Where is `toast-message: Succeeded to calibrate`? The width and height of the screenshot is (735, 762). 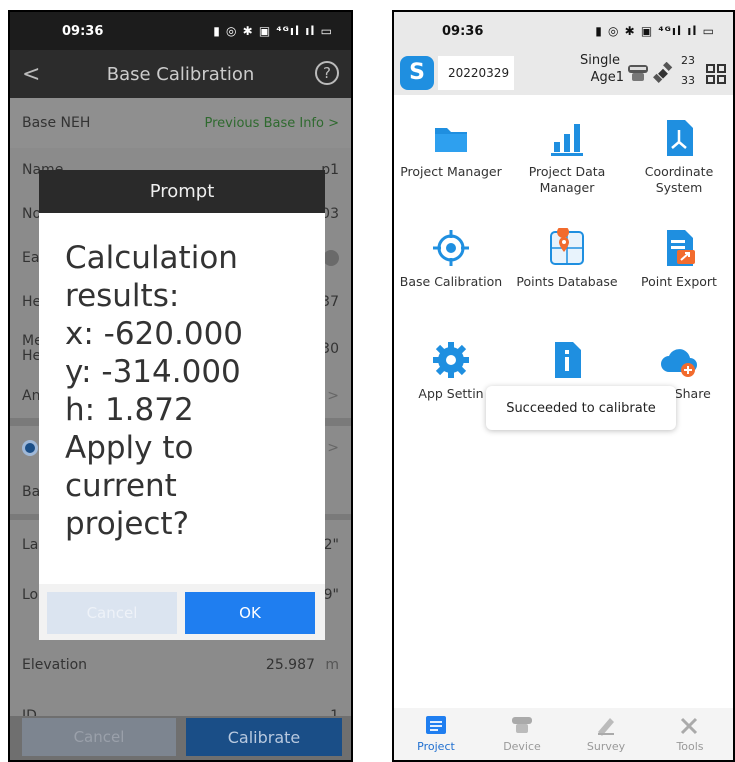 toast-message: Succeeded to calibrate is located at coordinates (581, 408).